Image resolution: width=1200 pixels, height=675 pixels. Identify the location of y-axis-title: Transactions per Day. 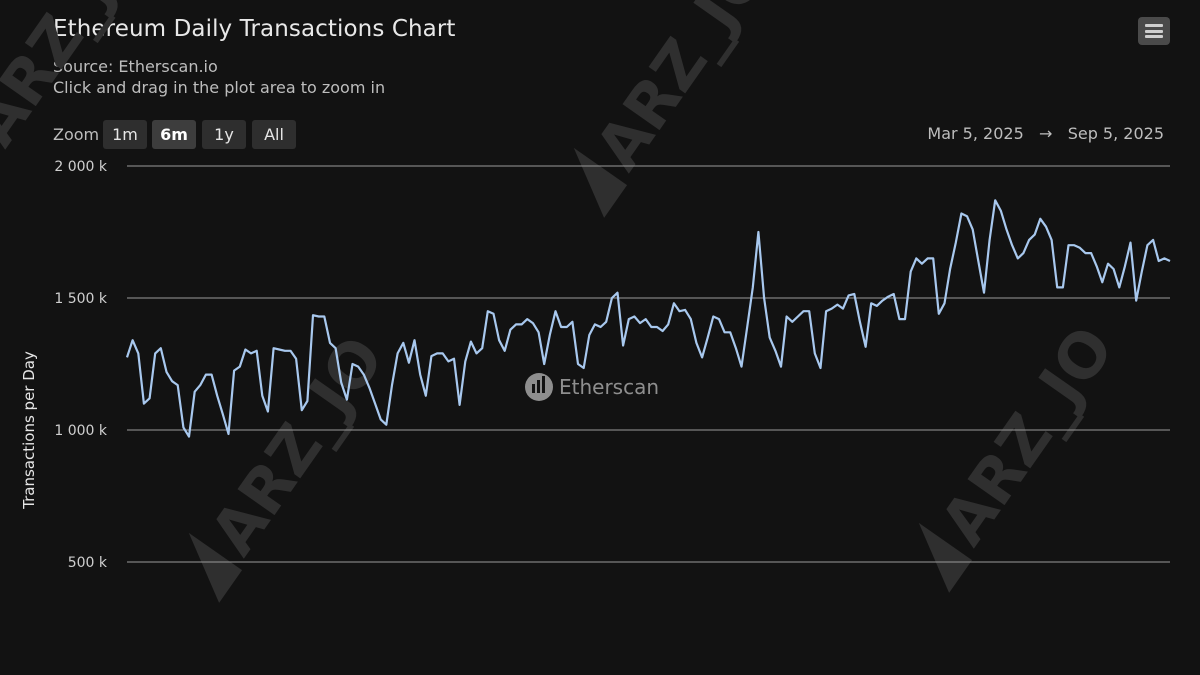
(29, 430).